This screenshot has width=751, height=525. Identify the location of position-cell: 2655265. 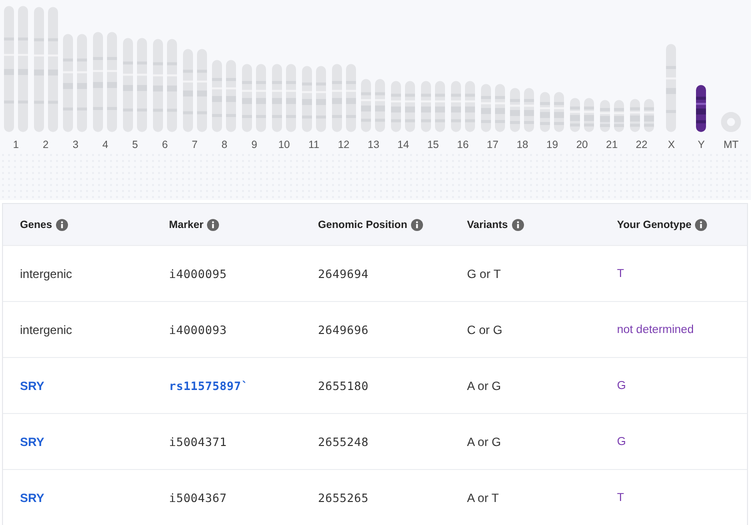
(343, 497).